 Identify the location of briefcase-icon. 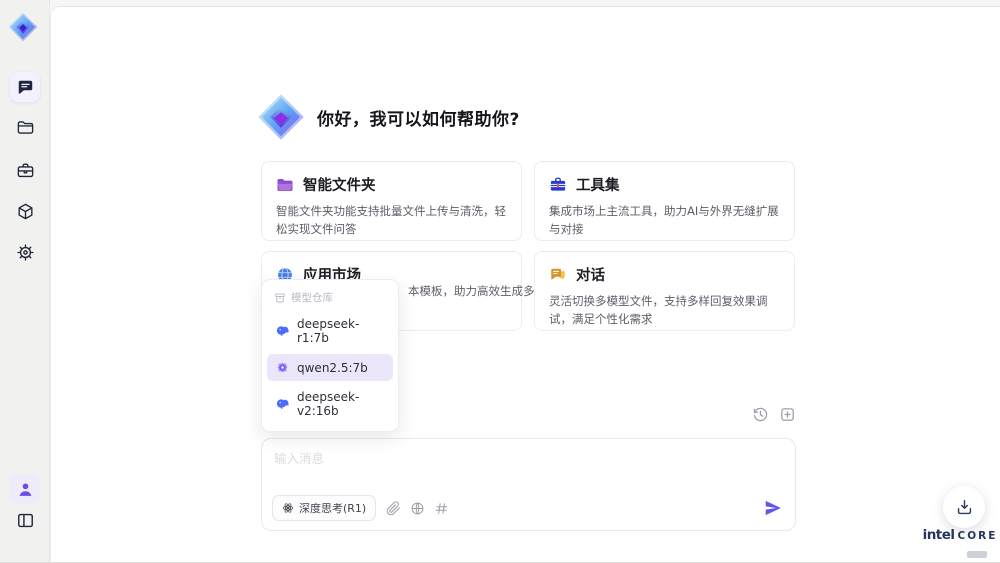
(25, 169).